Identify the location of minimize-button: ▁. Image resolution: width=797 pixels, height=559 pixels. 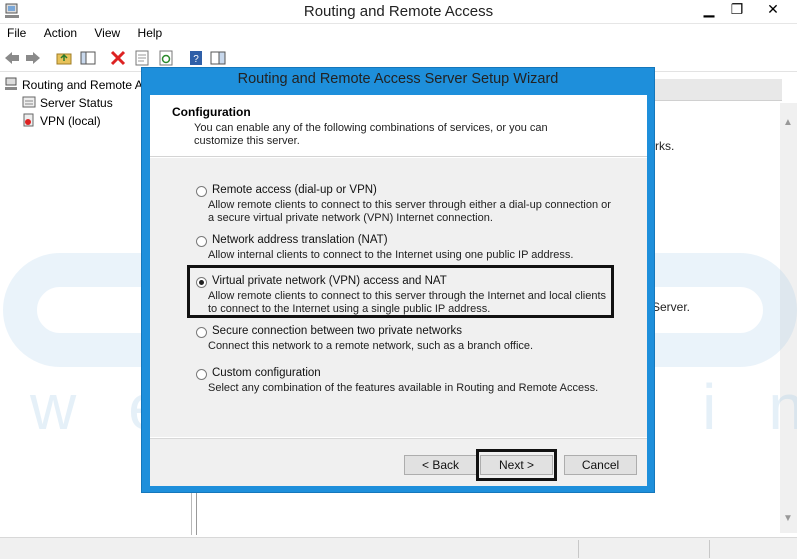
(709, 10).